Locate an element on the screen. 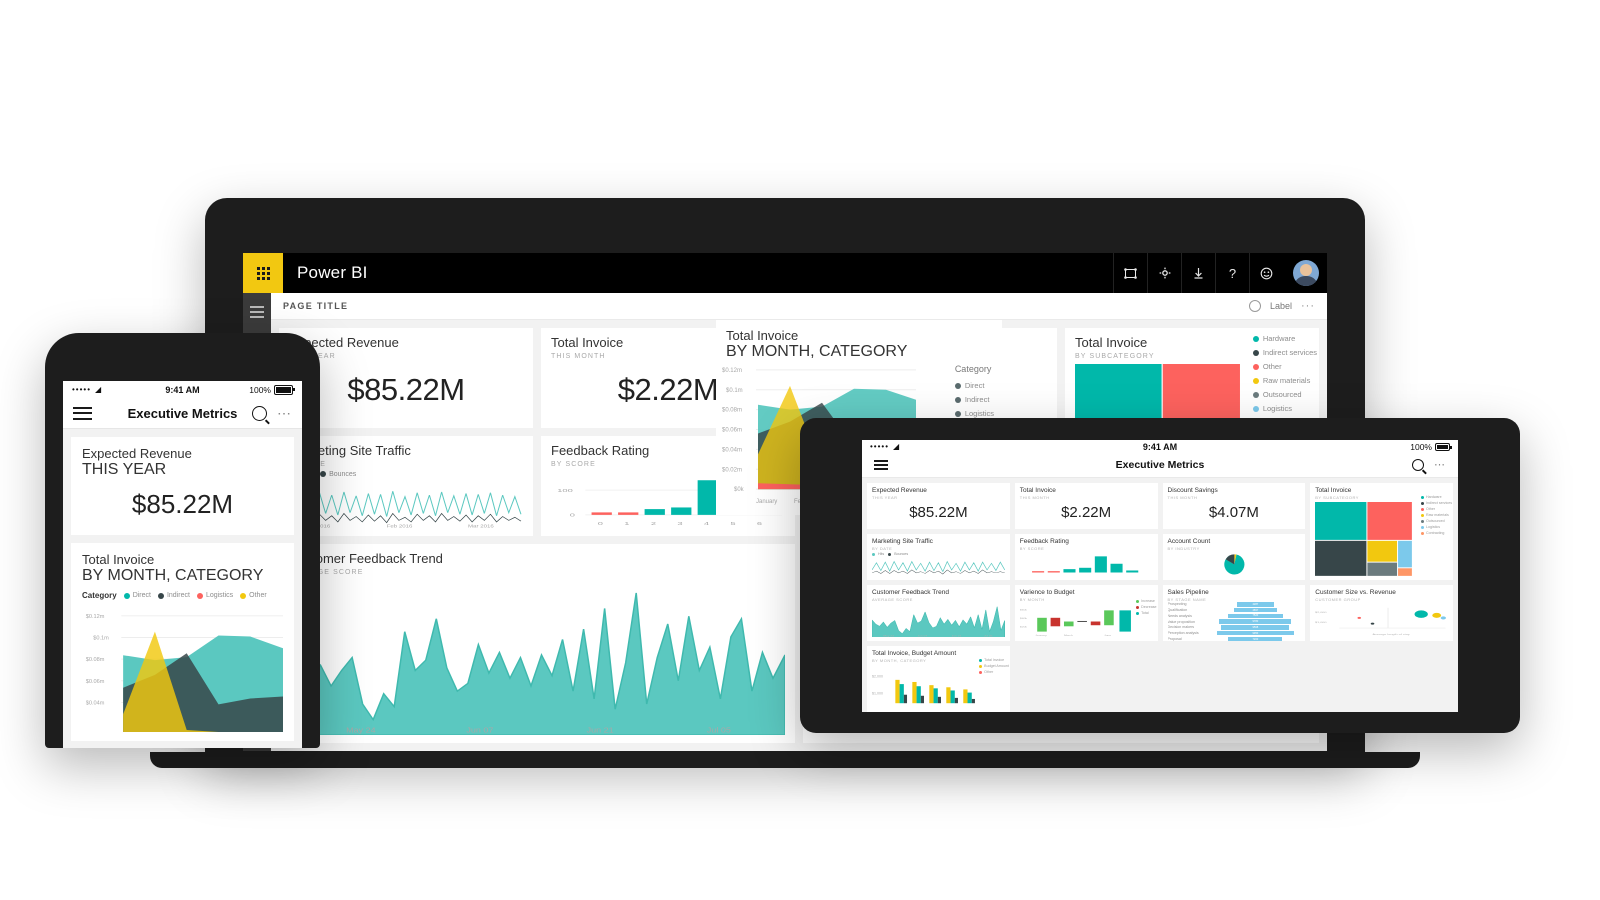  svg-text: $0.1m is located at coordinates (734, 391).